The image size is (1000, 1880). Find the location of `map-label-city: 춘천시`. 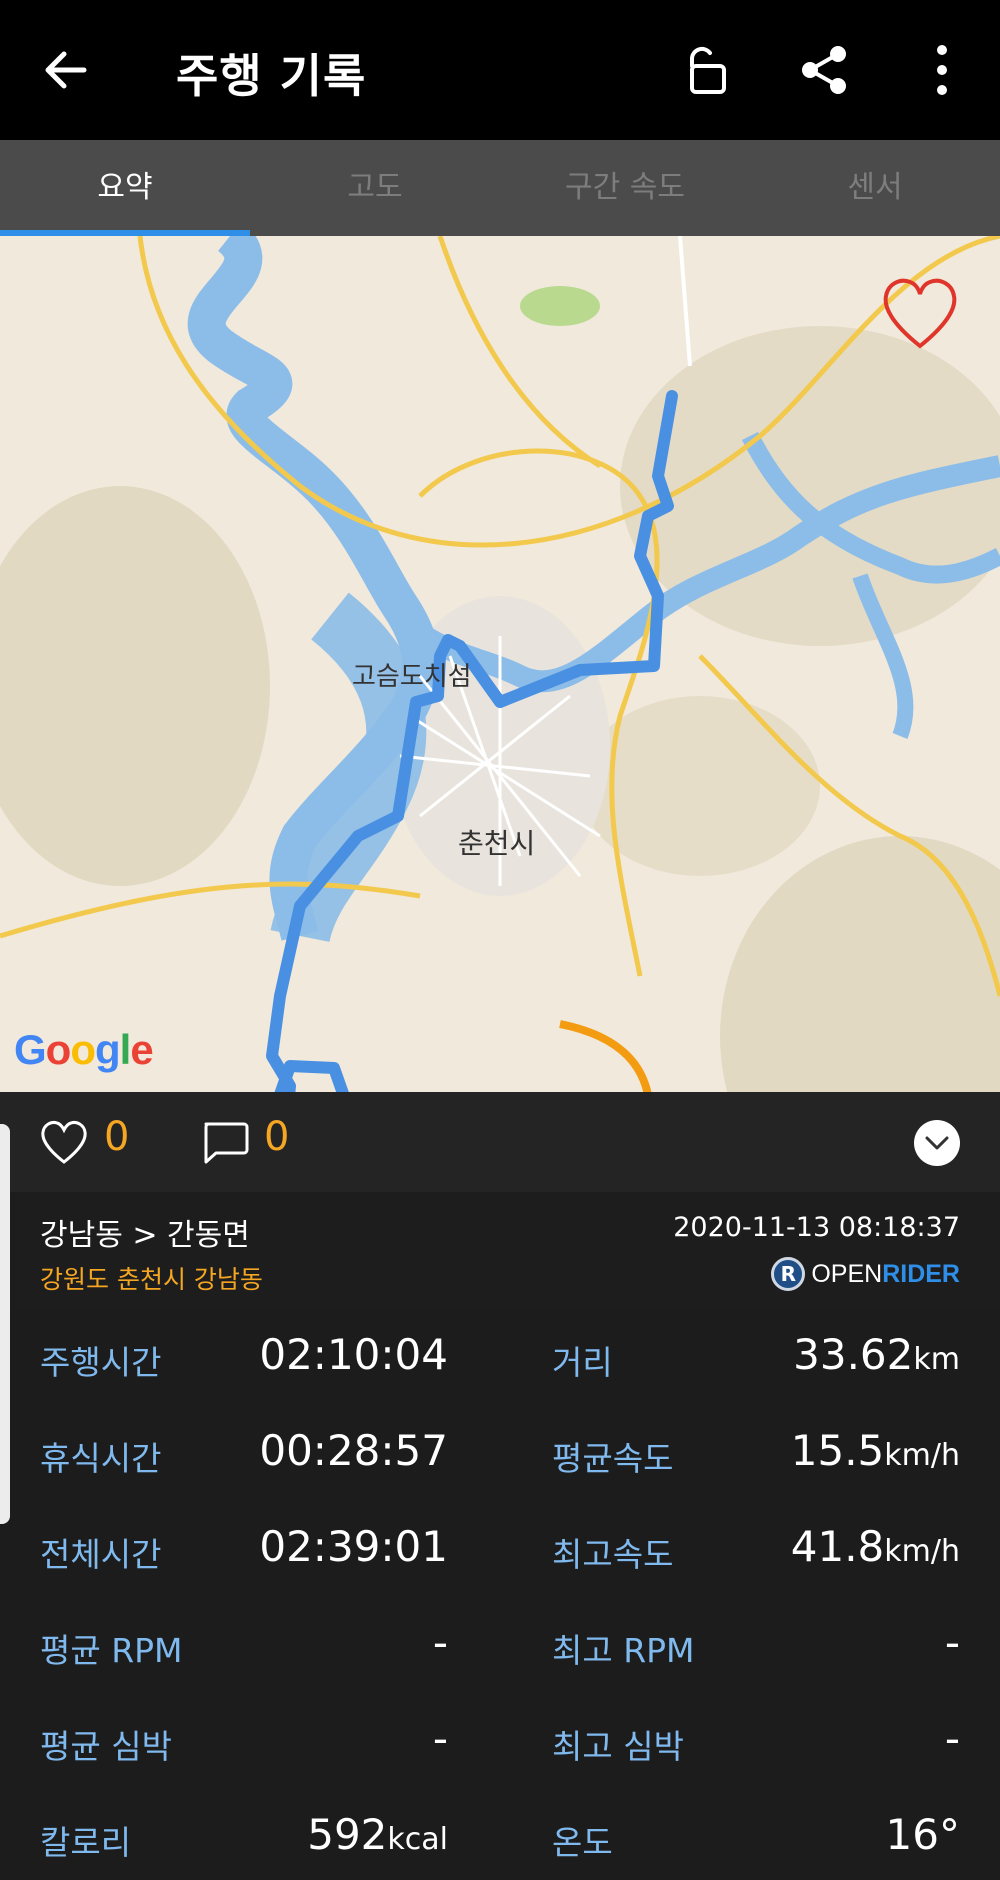

map-label-city: 춘천시 is located at coordinates (497, 843).